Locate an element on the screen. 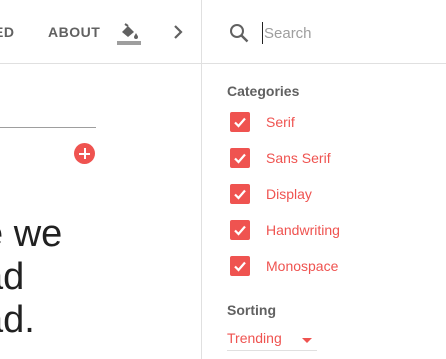 The height and width of the screenshot is (359, 446). category-sans-serif: Sans Serif is located at coordinates (280, 158).